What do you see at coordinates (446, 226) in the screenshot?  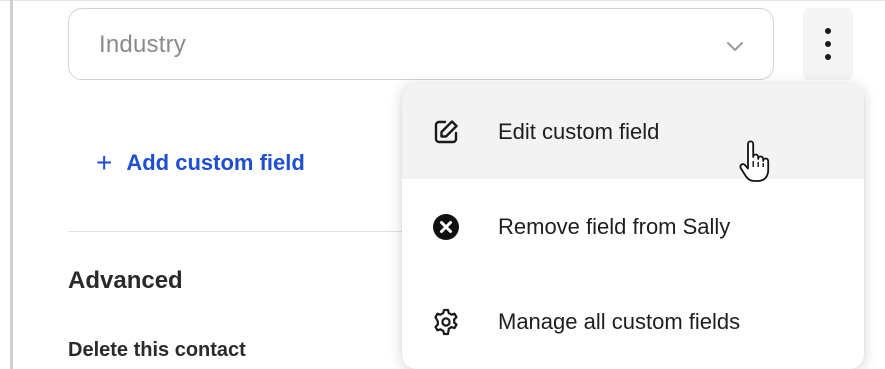 I see `remove-circle-icon` at bounding box center [446, 226].